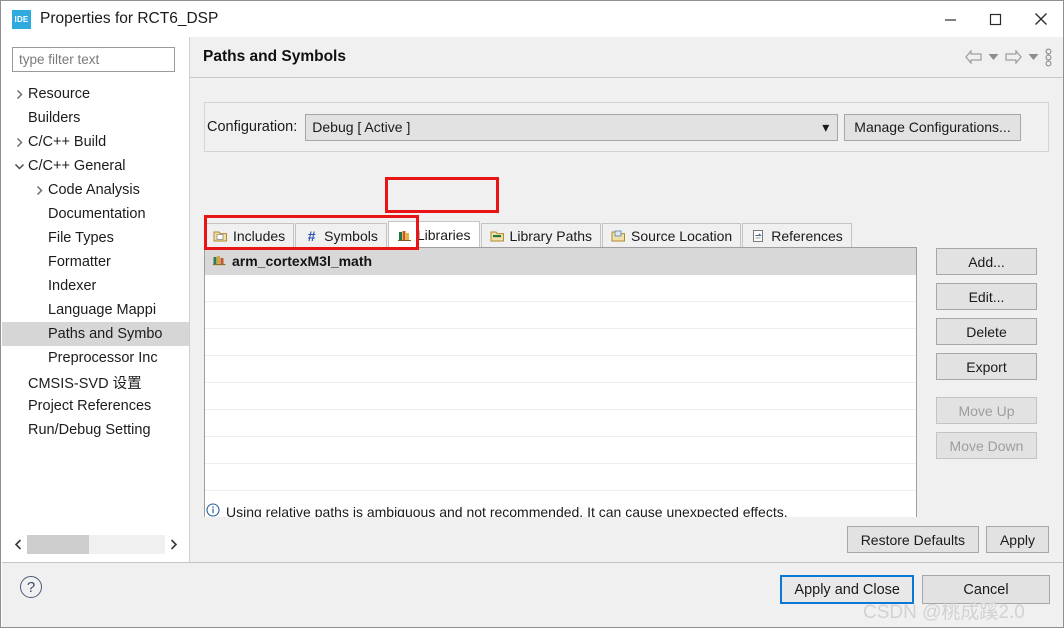  What do you see at coordinates (129, 18) in the screenshot?
I see `window-title: Properties for RCT6_DSP` at bounding box center [129, 18].